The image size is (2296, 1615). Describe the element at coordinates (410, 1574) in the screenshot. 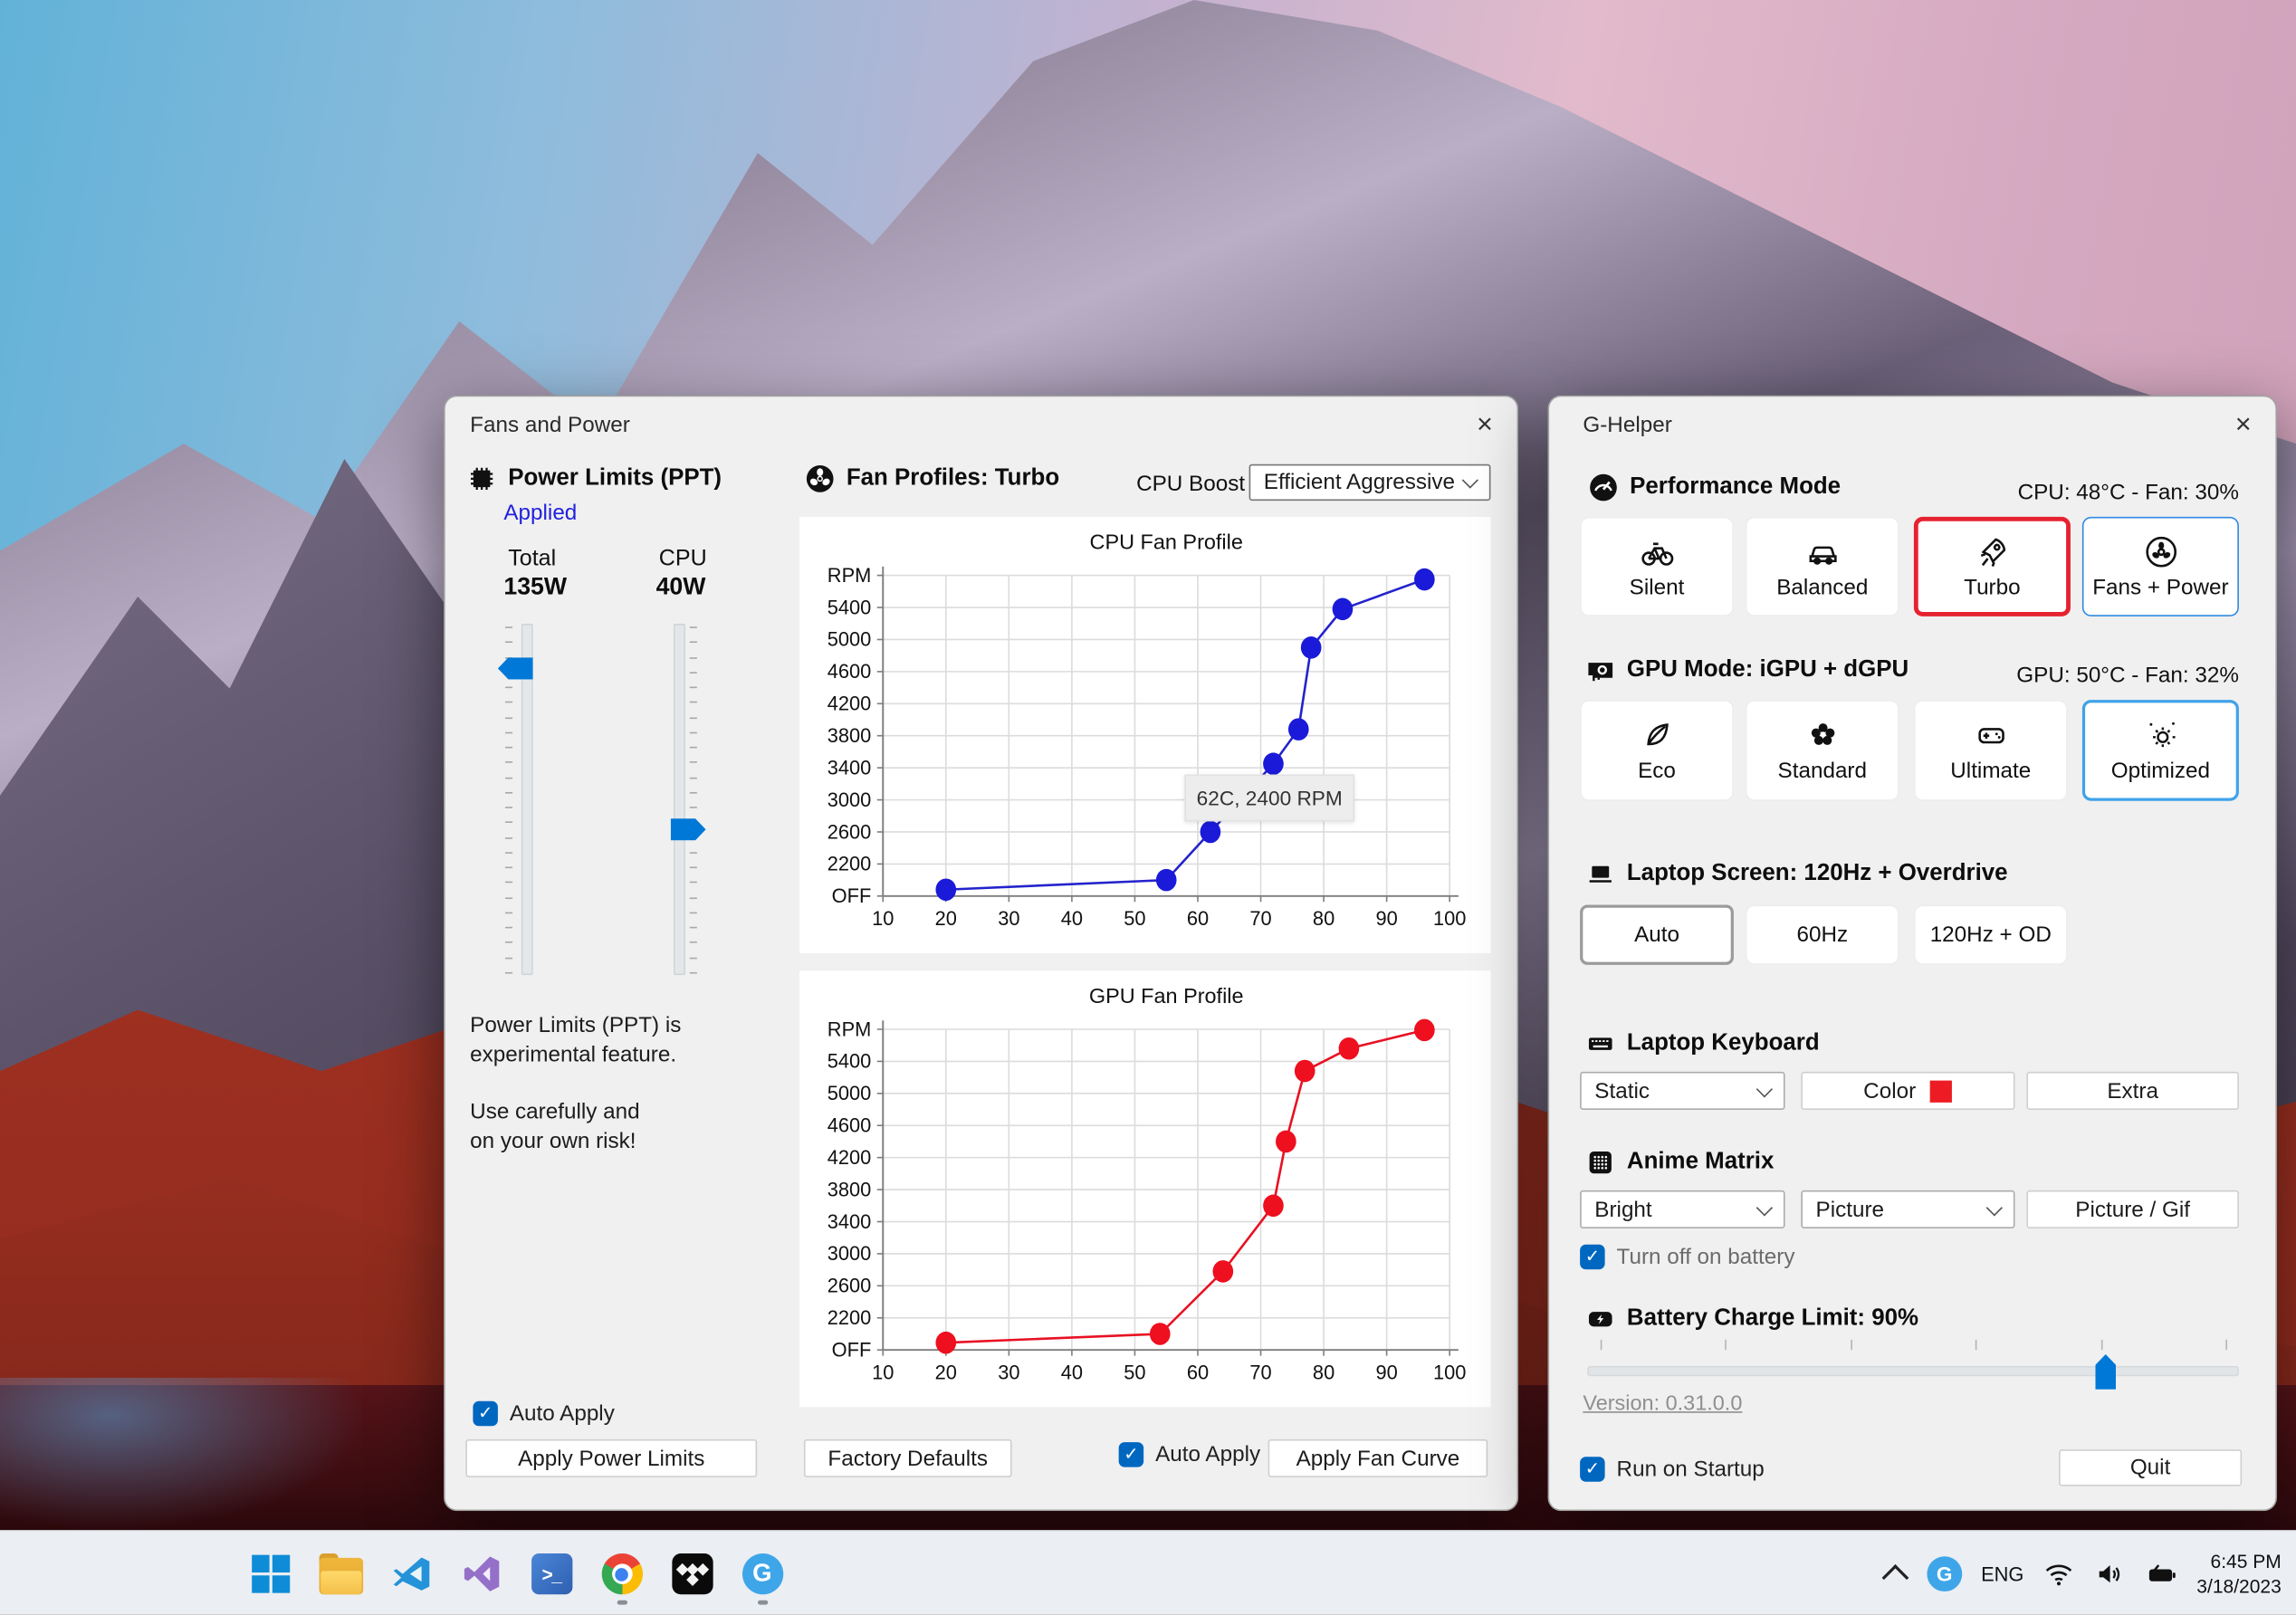

I see `vscode-button` at that location.